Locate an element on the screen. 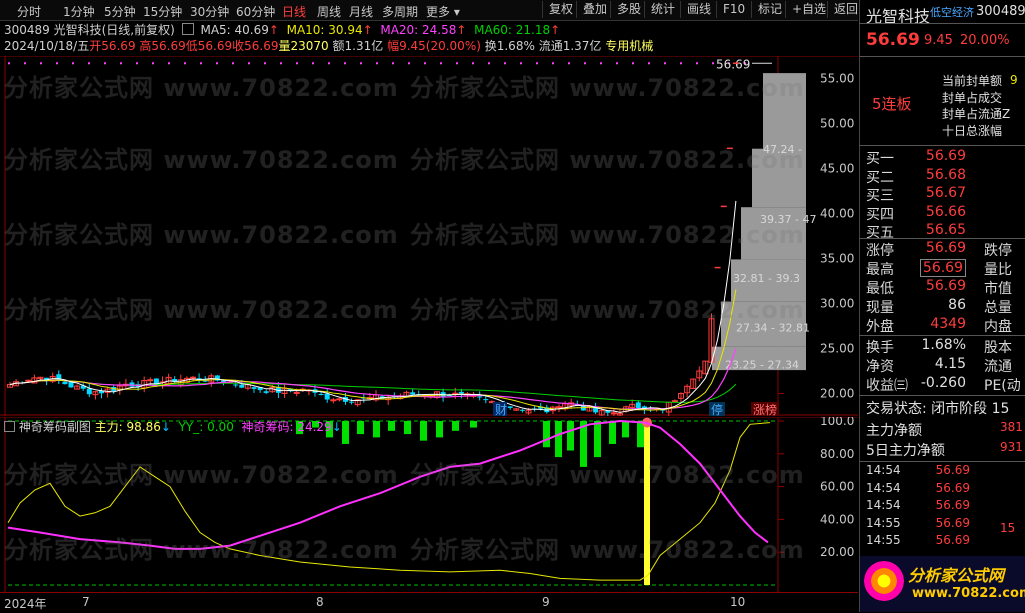 Image resolution: width=1025 pixels, height=613 pixels. main-net5-label: 5日主力净额 is located at coordinates (905, 451).